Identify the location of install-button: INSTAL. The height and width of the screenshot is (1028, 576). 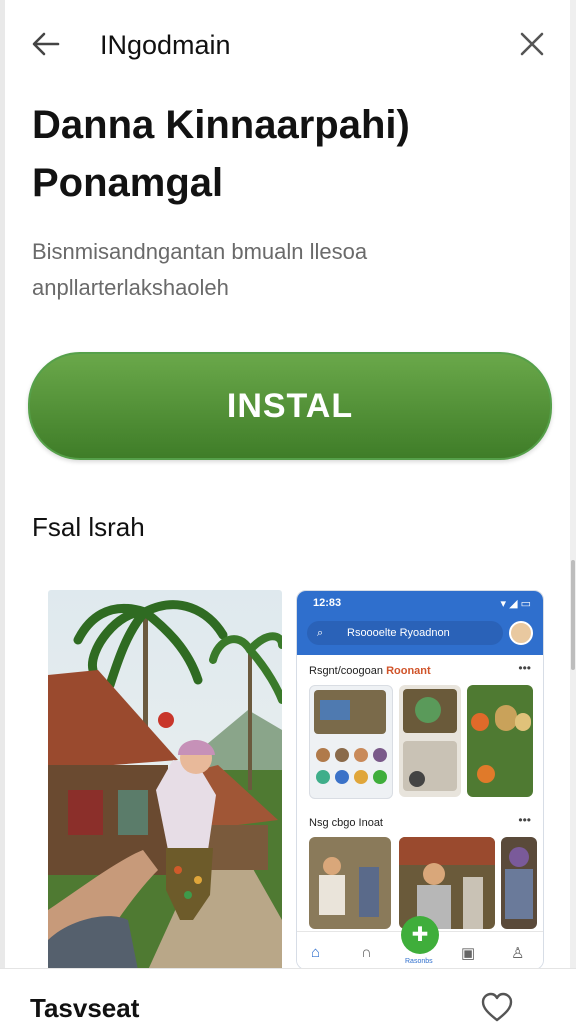
(290, 406).